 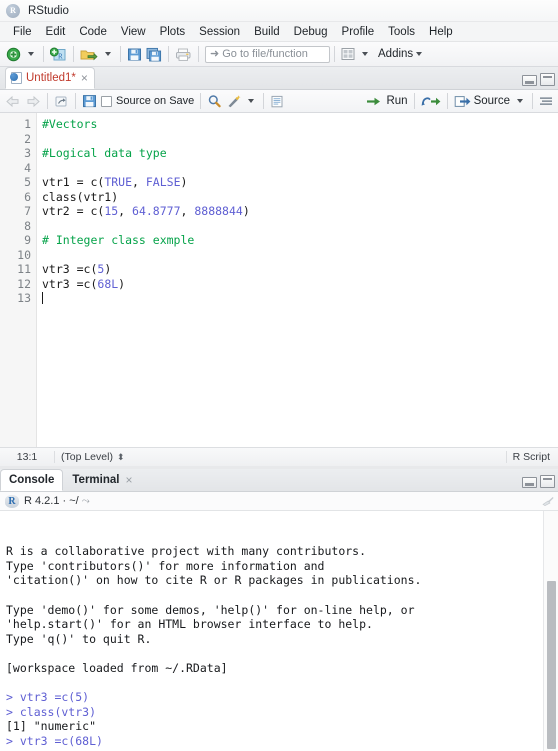 I want to click on code-token: vtr3 =c(, so click(x=70, y=283).